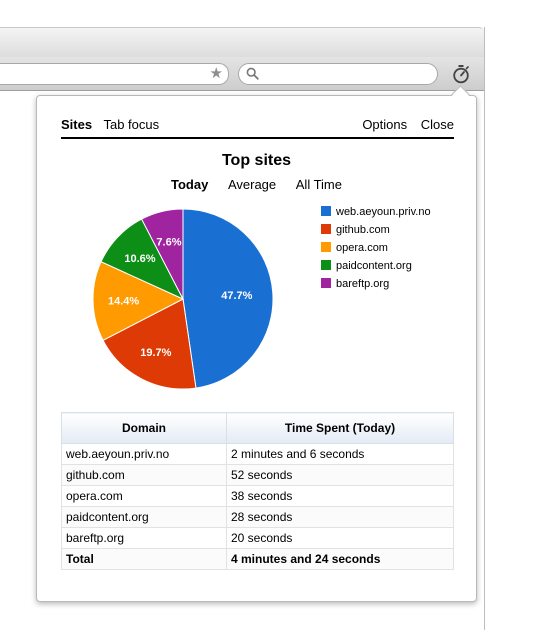  I want to click on period-all-time: All Time, so click(319, 184).